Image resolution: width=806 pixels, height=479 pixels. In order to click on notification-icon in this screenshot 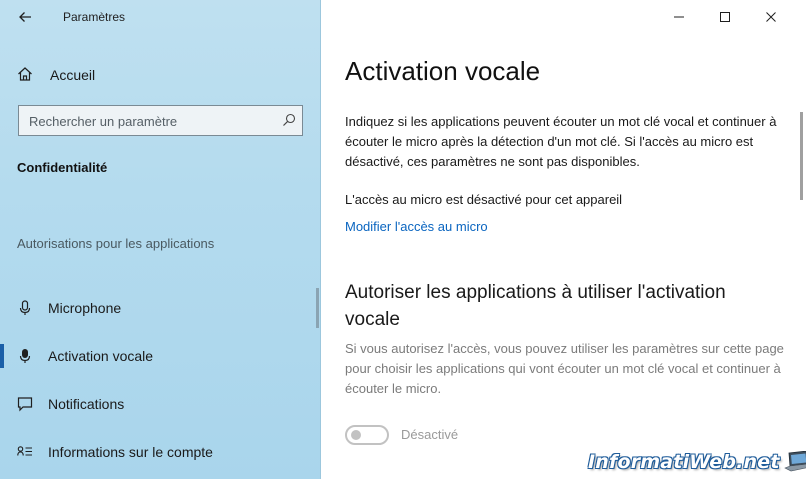, I will do `click(25, 404)`.